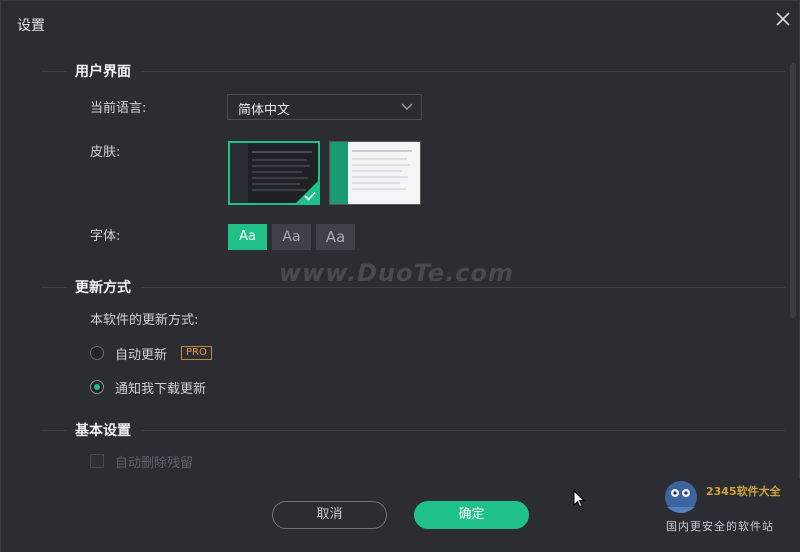 This screenshot has width=800, height=552. Describe the element at coordinates (396, 273) in the screenshot. I see `watermark-text: www.DuoTe.com` at that location.